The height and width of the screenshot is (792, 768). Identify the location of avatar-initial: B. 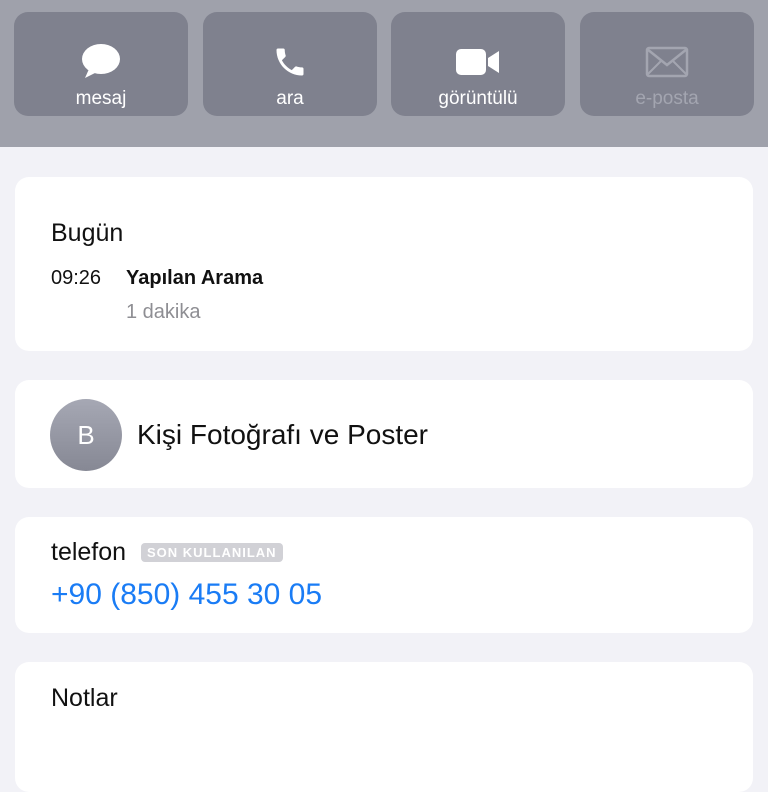
(86, 434).